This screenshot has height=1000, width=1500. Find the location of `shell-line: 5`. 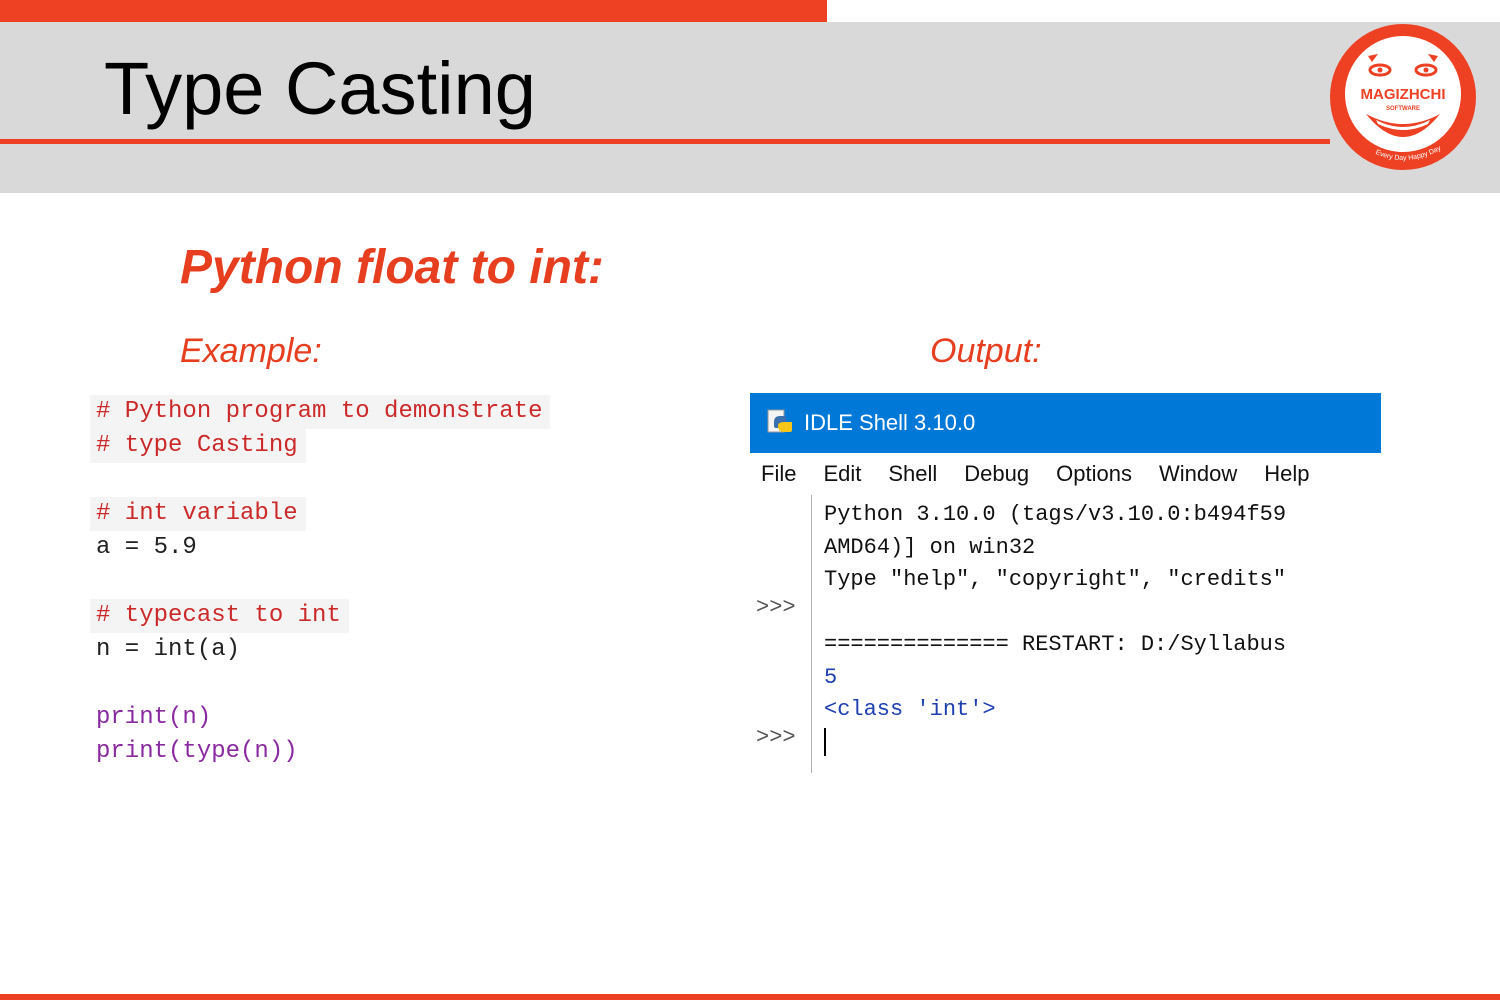

shell-line: 5 is located at coordinates (831, 677).